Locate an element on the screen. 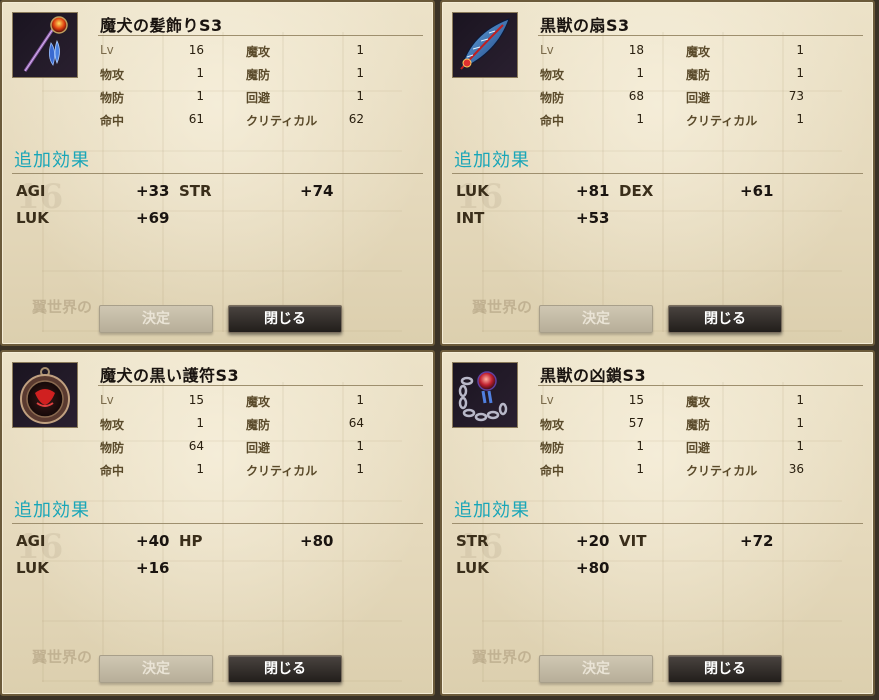 The height and width of the screenshot is (700, 879). stat-value: 68 is located at coordinates (636, 96).